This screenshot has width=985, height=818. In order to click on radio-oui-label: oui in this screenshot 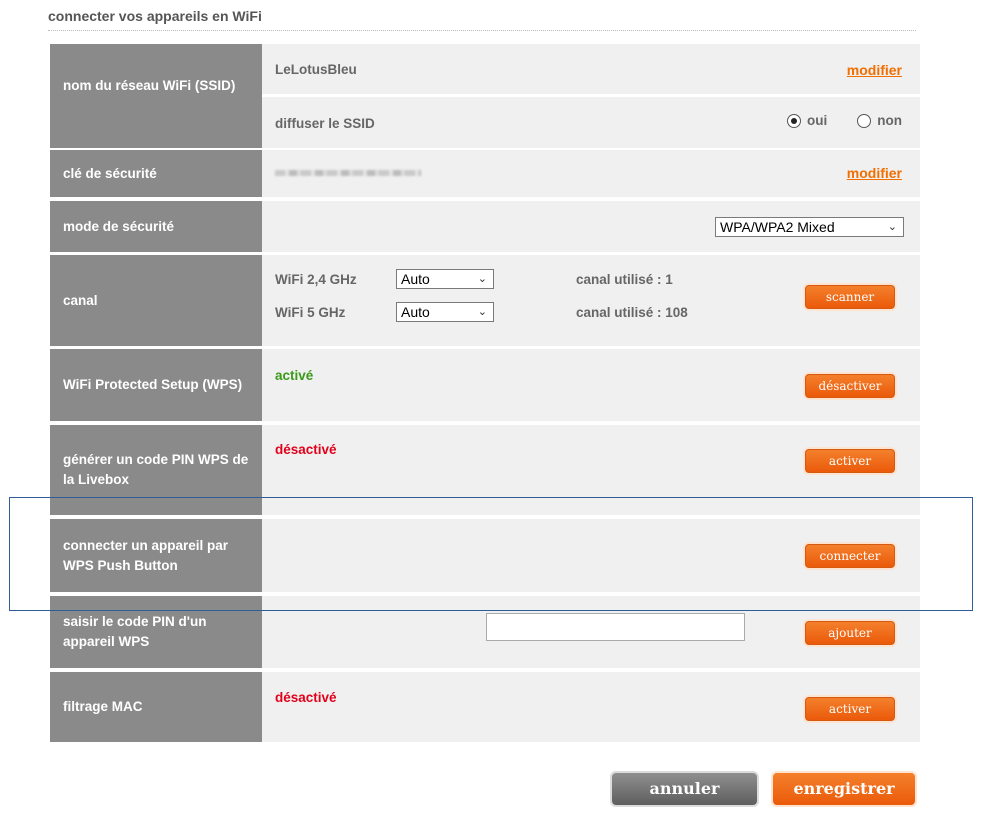, I will do `click(817, 120)`.